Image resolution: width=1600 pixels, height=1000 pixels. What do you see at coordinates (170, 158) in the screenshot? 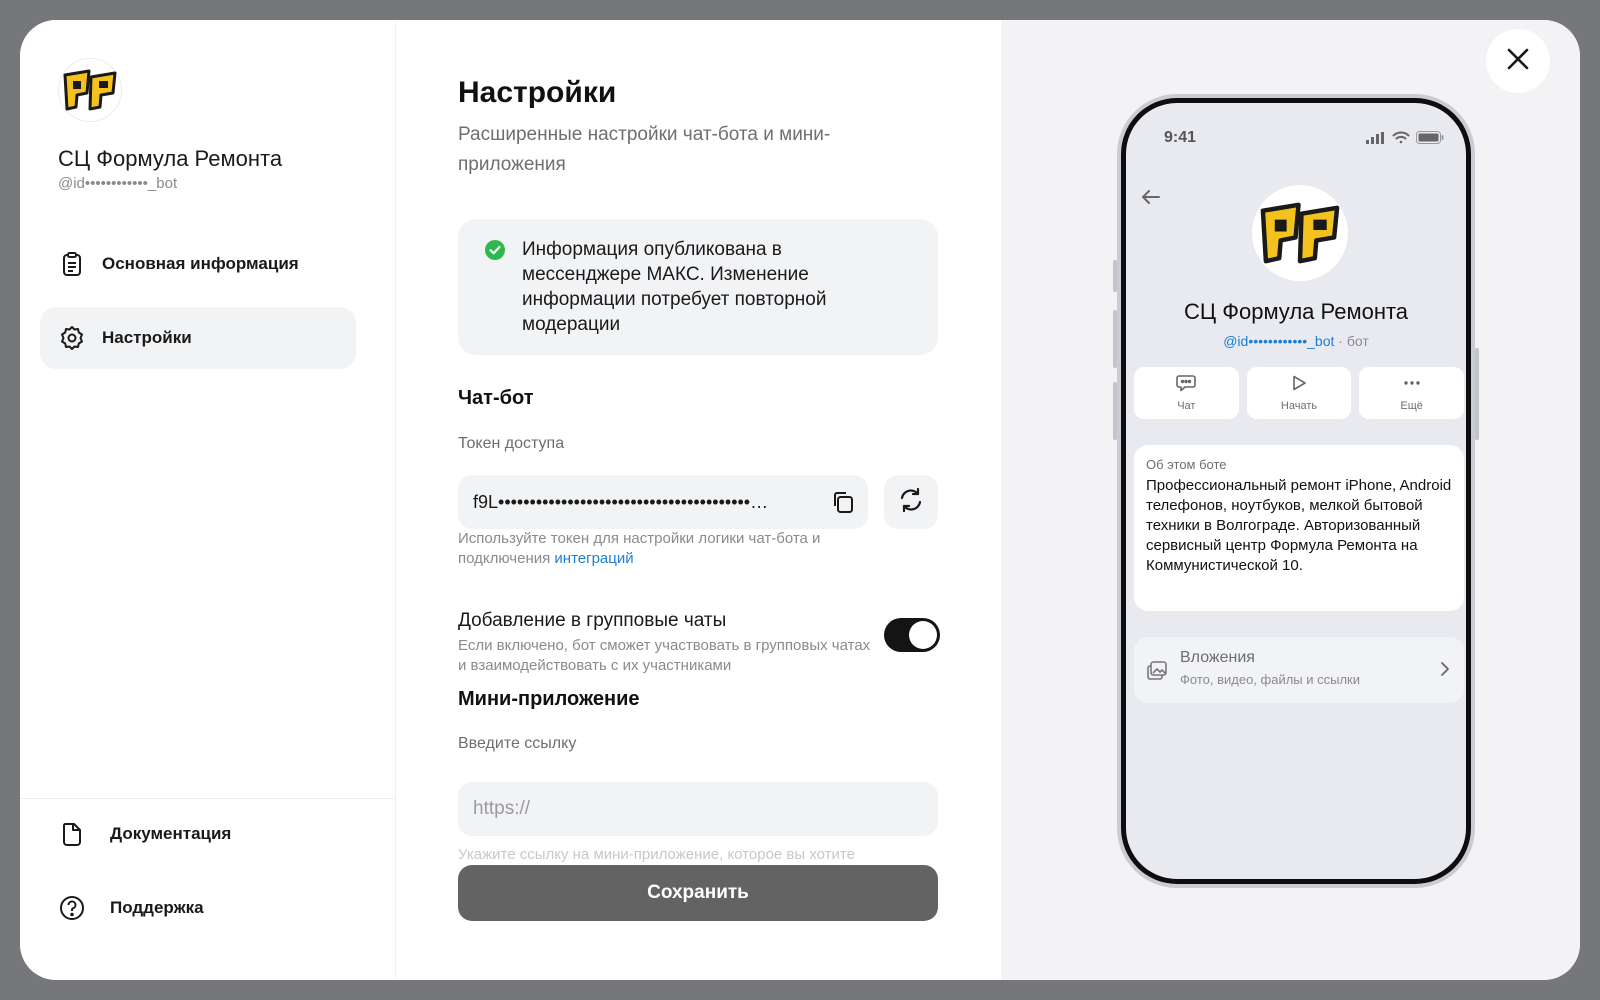
I see `bot-name: СЦ Формула Ремонта` at bounding box center [170, 158].